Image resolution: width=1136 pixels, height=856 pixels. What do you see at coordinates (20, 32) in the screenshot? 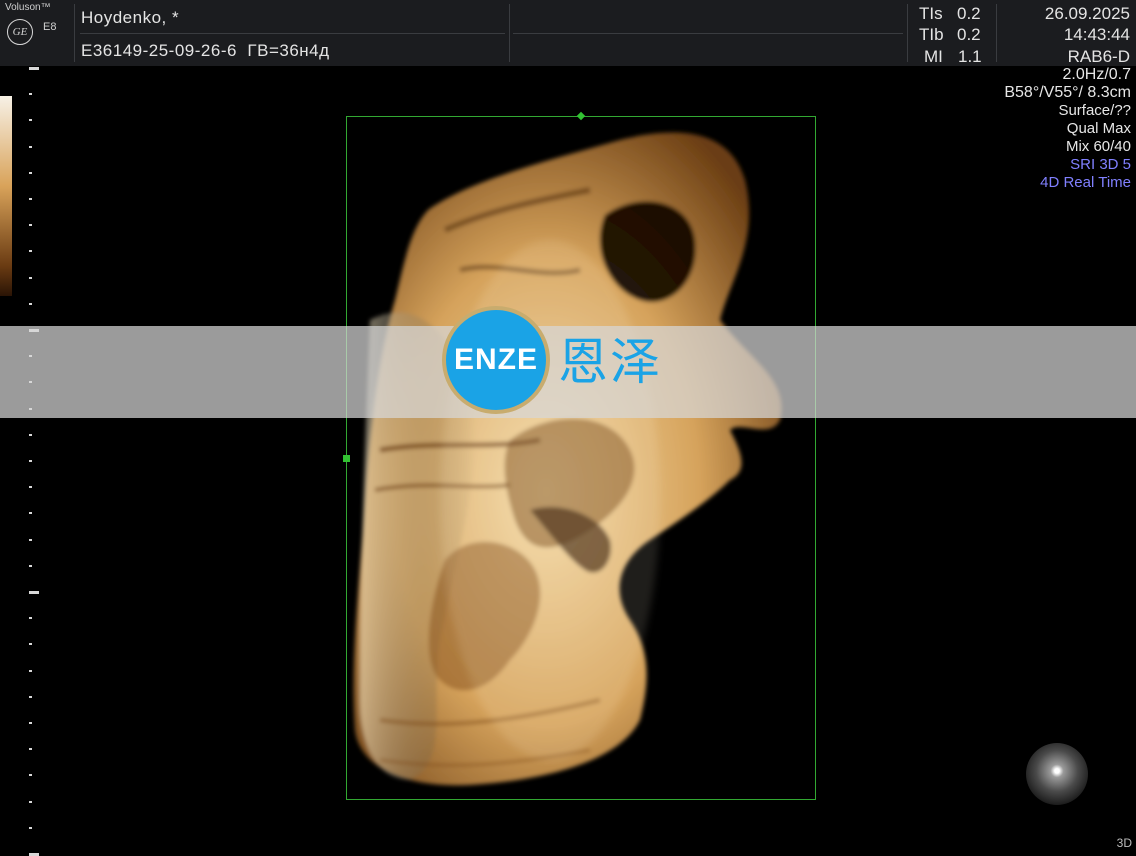
I see `ge-logo-icon: GE` at bounding box center [20, 32].